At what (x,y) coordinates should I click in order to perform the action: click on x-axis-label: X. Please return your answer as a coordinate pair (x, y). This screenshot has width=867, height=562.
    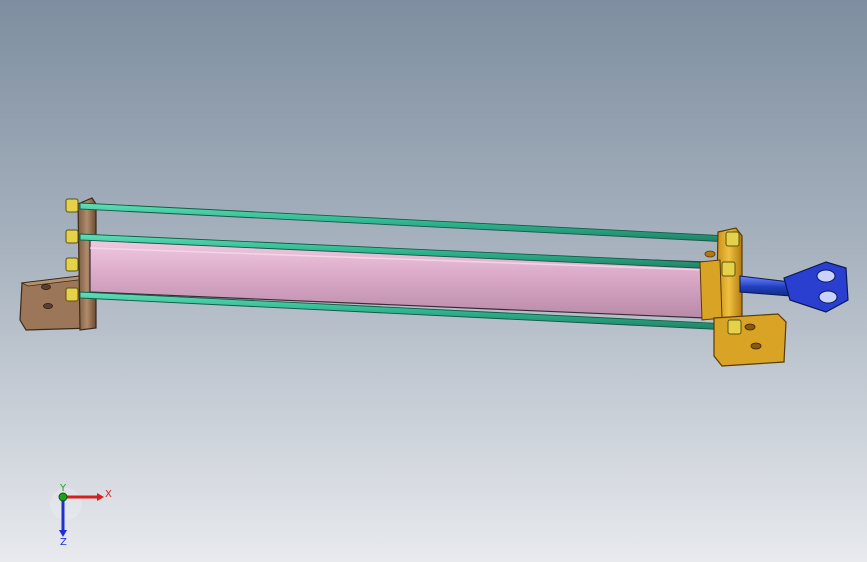
    Looking at the image, I should click on (108, 494).